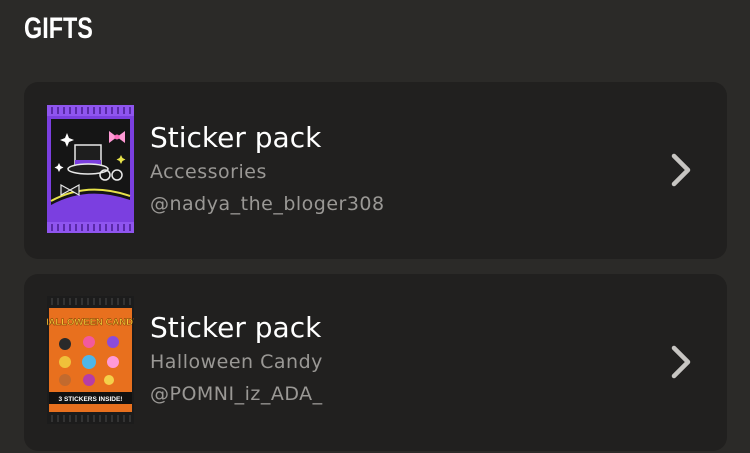 The width and height of the screenshot is (750, 453). What do you see at coordinates (90, 360) in the screenshot?
I see `halloween-candy-pack-icon: HALLOWEEN CANDY 3 STICKERS INSIDE!` at bounding box center [90, 360].